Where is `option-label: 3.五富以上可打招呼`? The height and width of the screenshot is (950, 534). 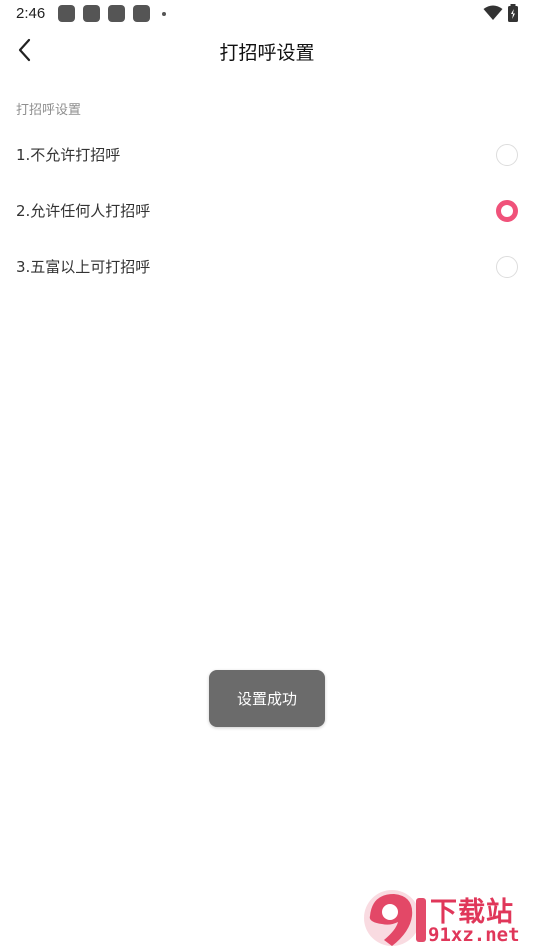
option-label: 3.五富以上可打招呼 is located at coordinates (83, 267).